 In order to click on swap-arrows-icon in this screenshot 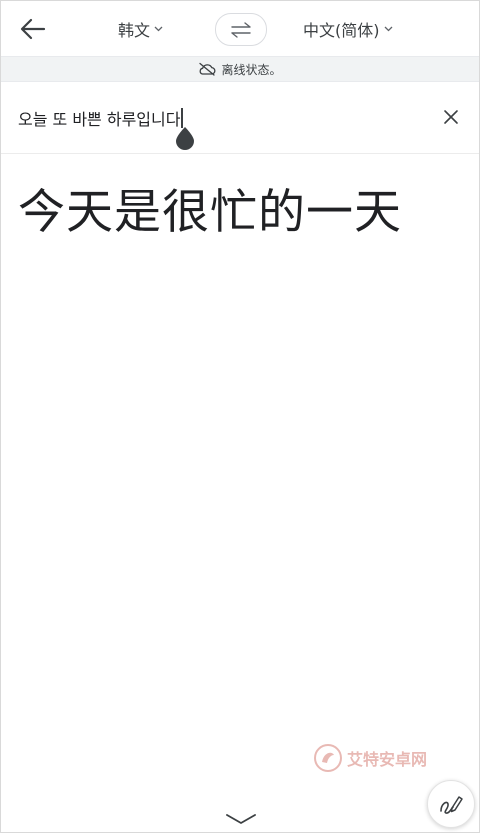, I will do `click(241, 29)`.